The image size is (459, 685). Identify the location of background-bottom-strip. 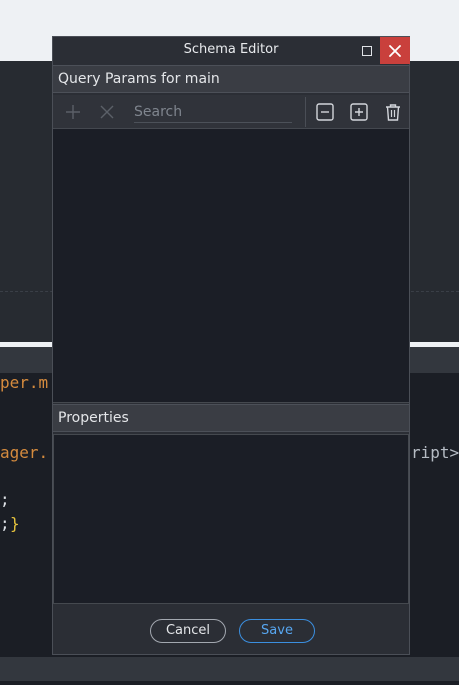
(229, 683).